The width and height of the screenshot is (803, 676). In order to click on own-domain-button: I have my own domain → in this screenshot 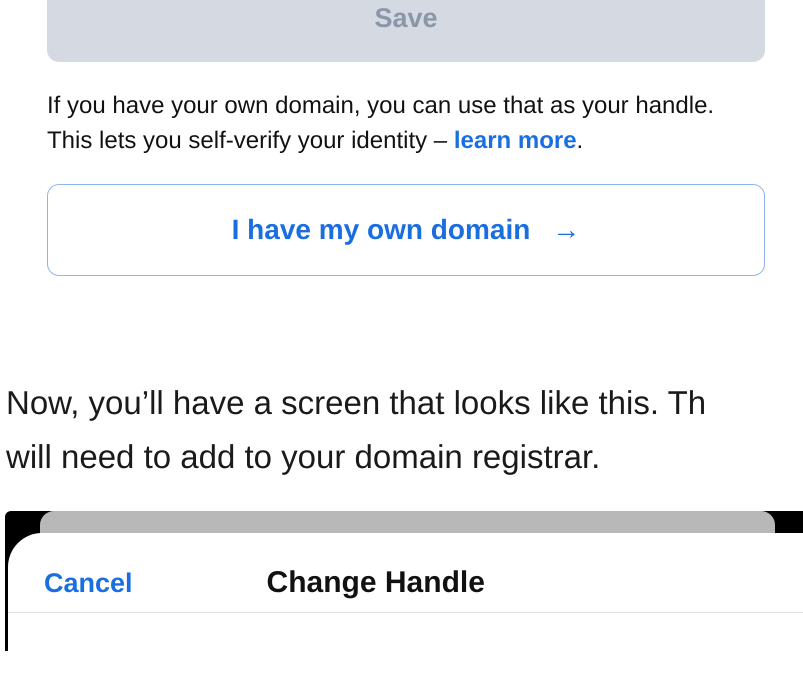, I will do `click(406, 230)`.